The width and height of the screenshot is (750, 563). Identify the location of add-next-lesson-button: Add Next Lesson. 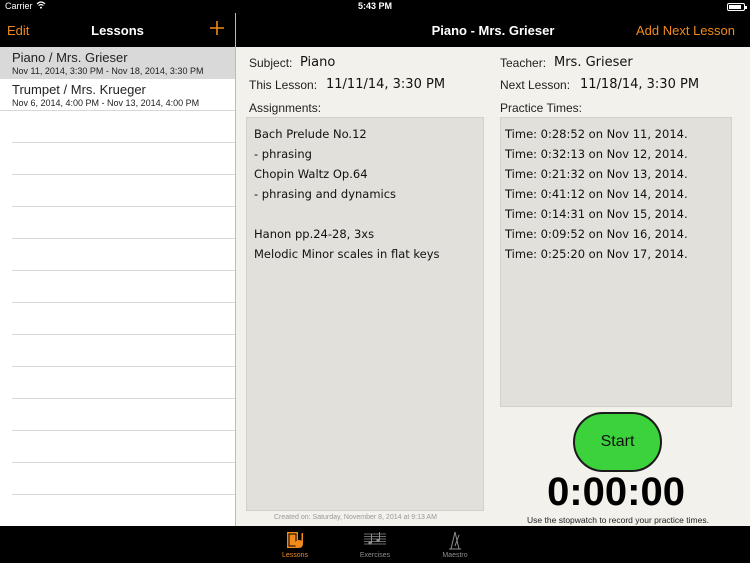
(685, 30).